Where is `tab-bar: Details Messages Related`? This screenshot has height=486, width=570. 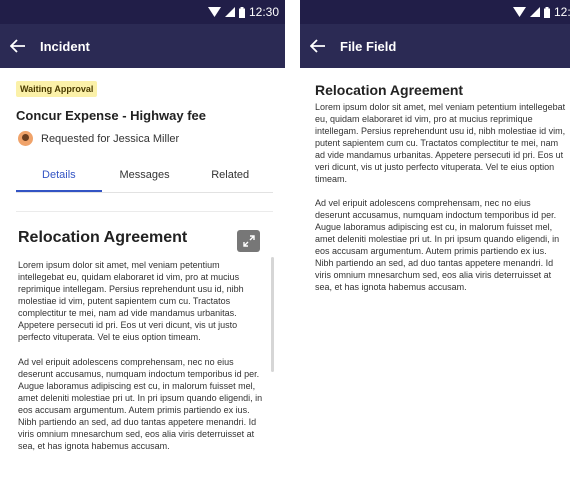 tab-bar: Details Messages Related is located at coordinates (144, 178).